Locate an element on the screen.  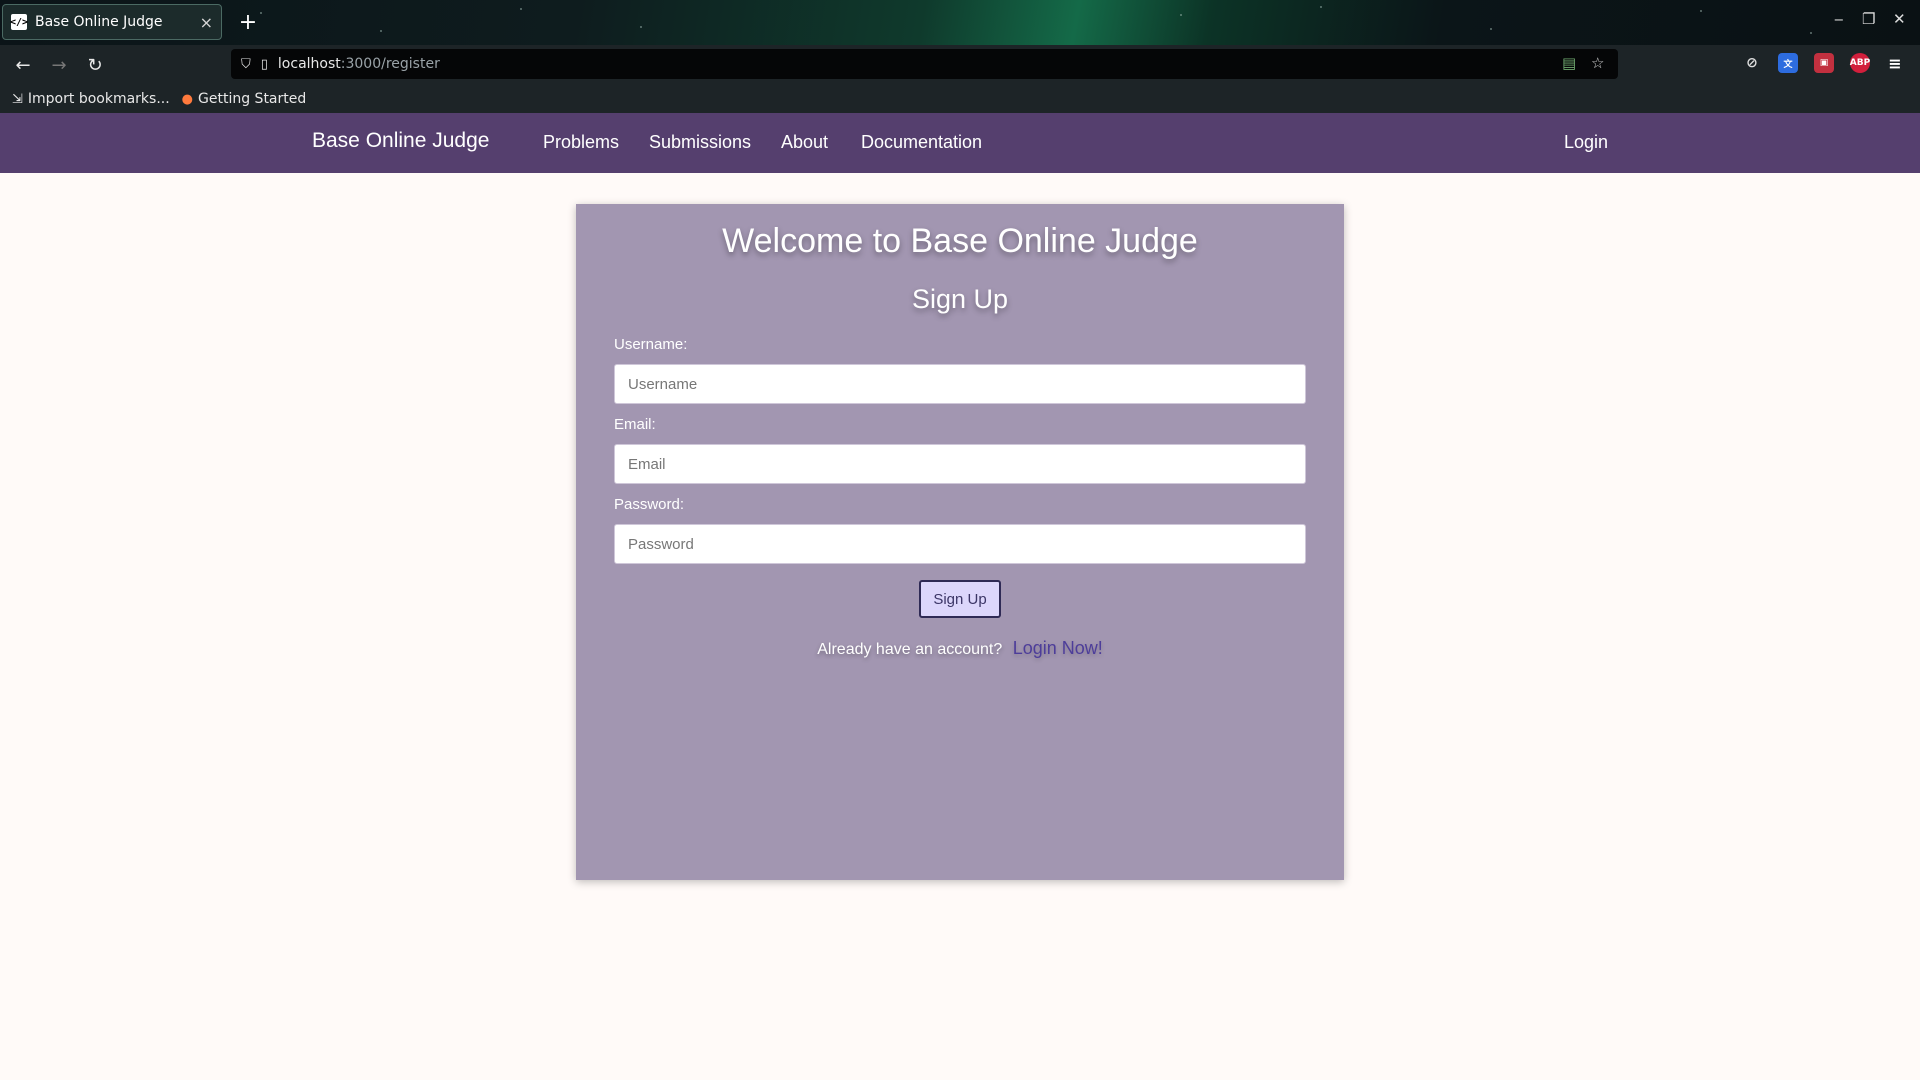
close-icon: × is located at coordinates (206, 22).